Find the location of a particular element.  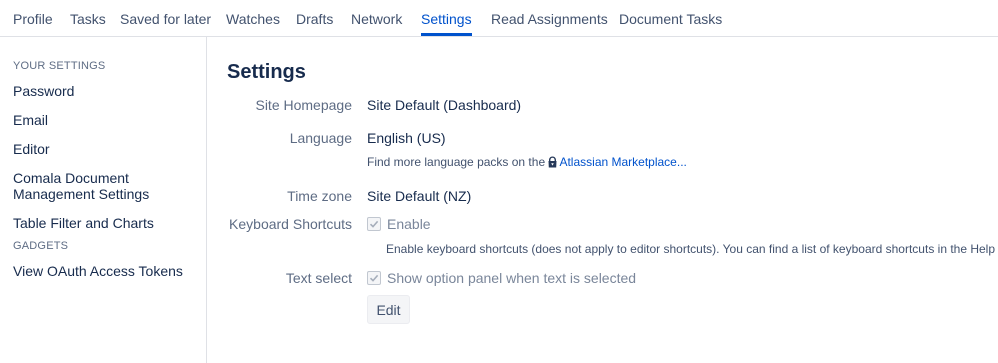

text-select-row: Show option panel when text is selected is located at coordinates (501, 278).